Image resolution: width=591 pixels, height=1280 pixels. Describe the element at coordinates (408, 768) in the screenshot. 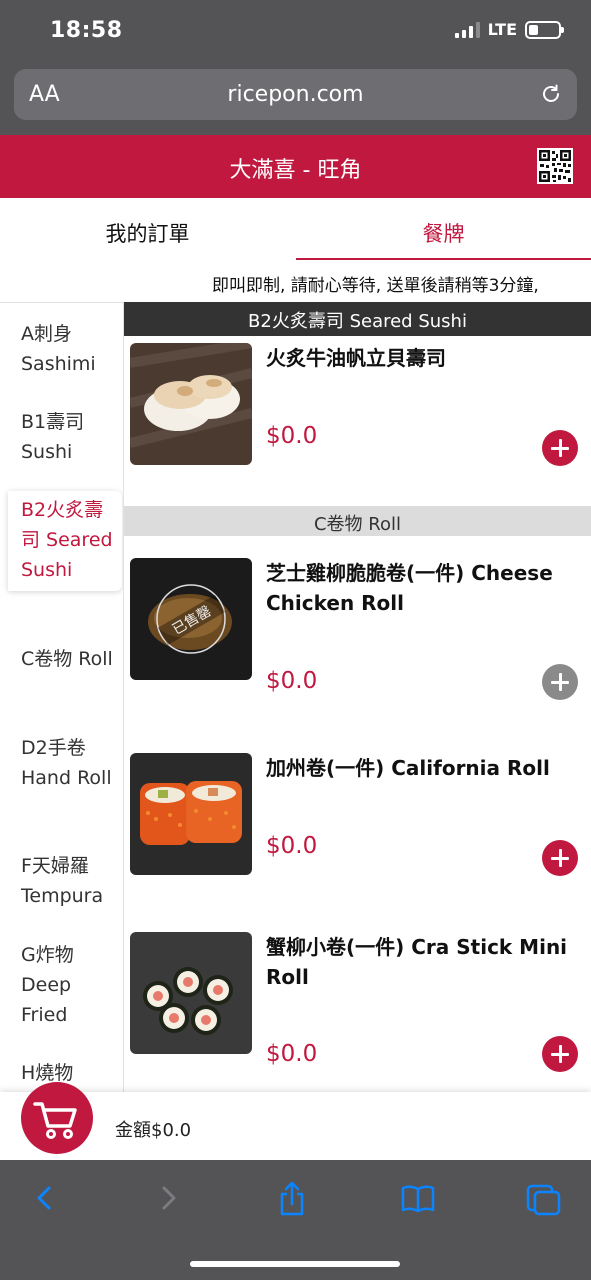

I see `item-name-california-roll: 加州卷(一件) California Roll` at that location.